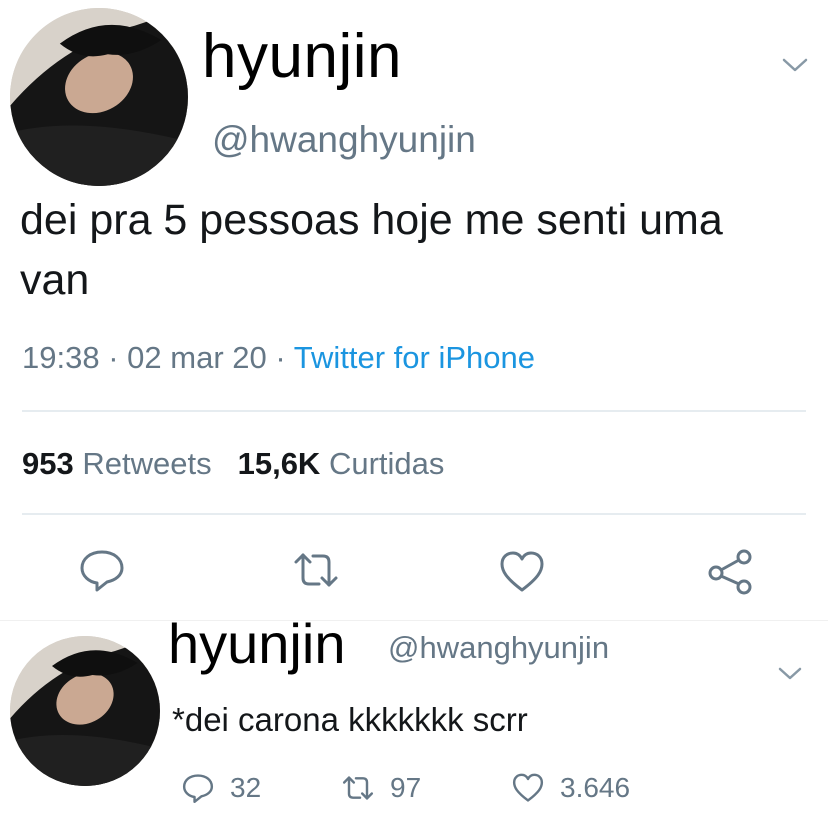 This screenshot has width=828, height=832. What do you see at coordinates (147, 463) in the screenshot?
I see `retweets-label: Retweets` at bounding box center [147, 463].